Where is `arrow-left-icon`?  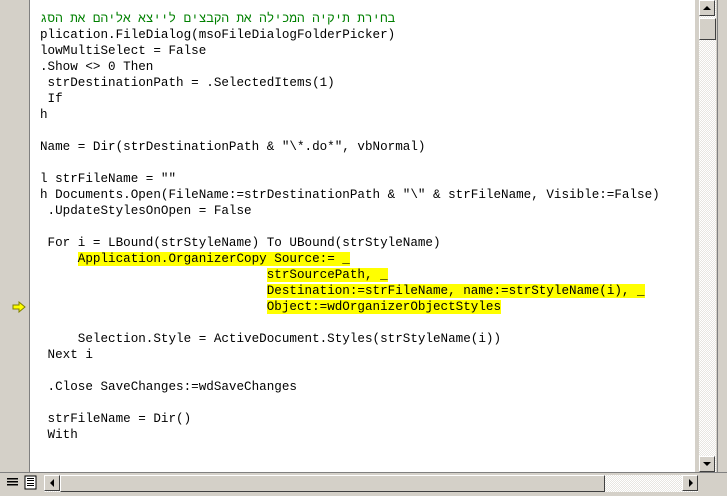 arrow-left-icon is located at coordinates (52, 483).